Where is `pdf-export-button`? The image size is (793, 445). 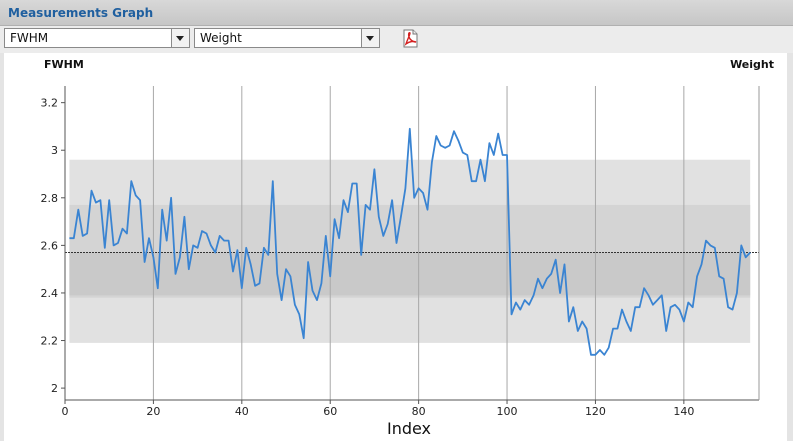
pdf-export-button is located at coordinates (410, 38).